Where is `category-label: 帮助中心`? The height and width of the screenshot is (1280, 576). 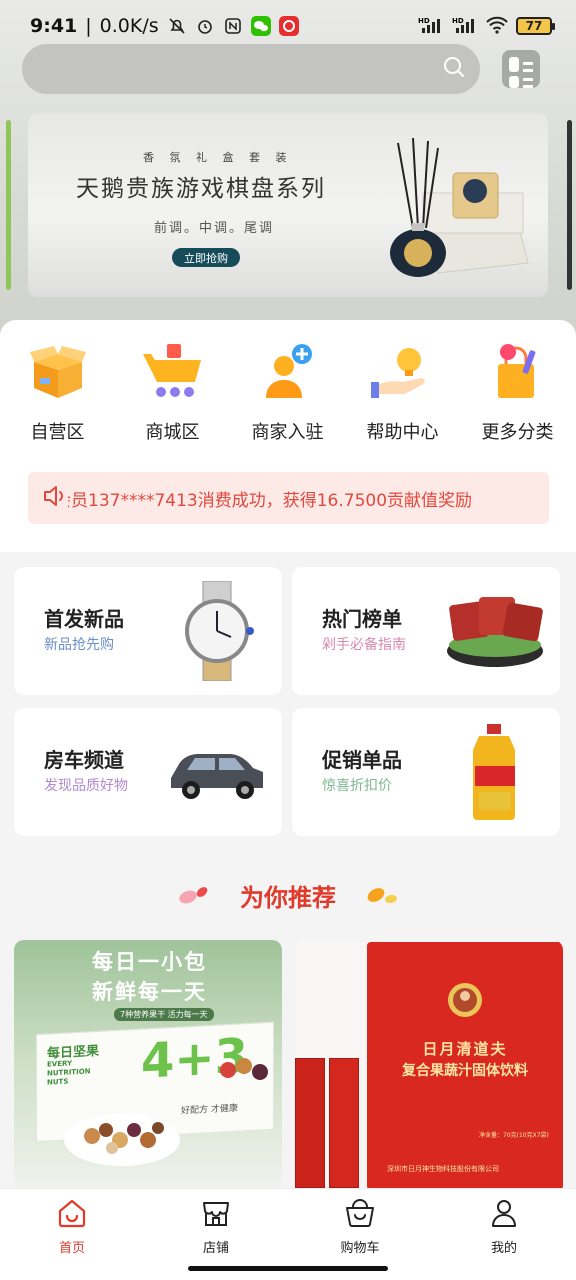
category-label: 帮助中心 is located at coordinates (402, 432).